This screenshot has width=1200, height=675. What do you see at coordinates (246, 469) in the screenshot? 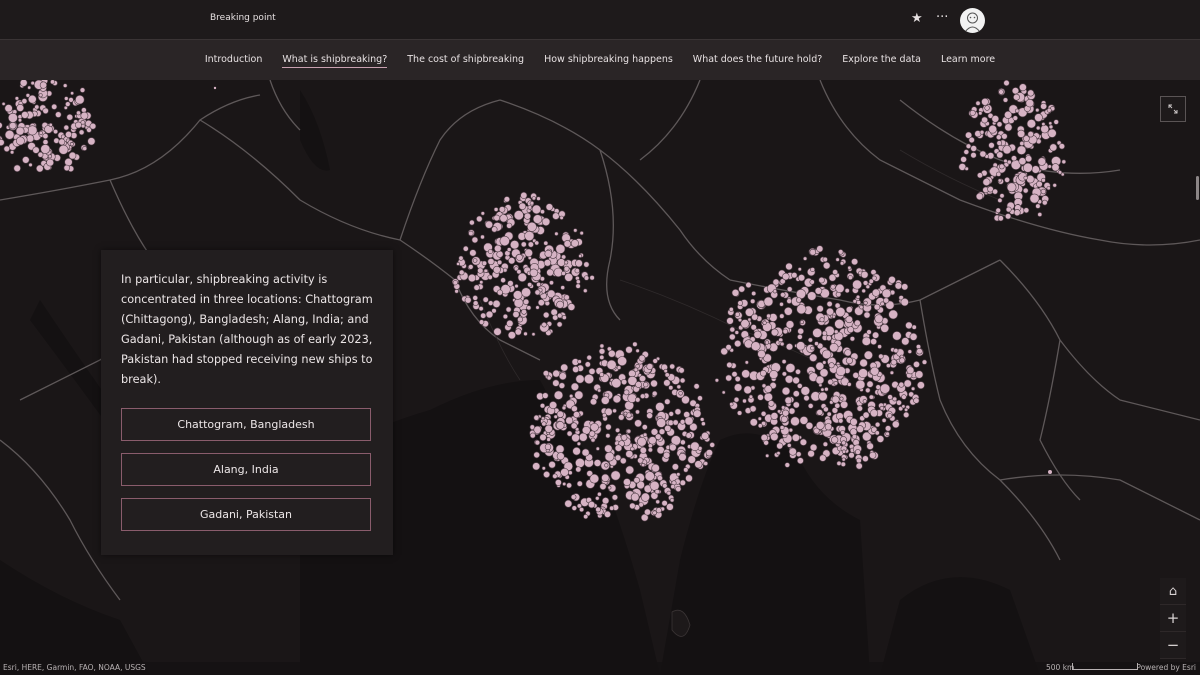
I see `alang-button: Alang, India` at bounding box center [246, 469].